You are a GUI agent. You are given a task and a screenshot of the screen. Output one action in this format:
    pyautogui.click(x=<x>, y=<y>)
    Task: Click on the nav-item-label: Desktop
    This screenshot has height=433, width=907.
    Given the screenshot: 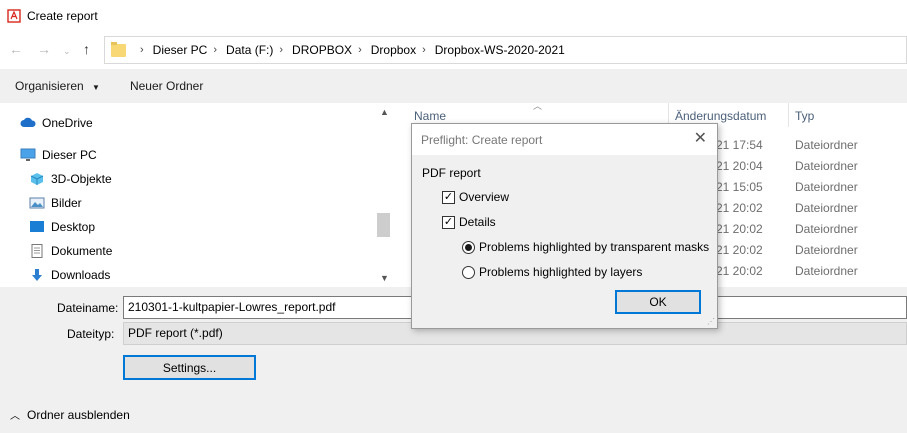 What is the action you would take?
    pyautogui.click(x=73, y=227)
    